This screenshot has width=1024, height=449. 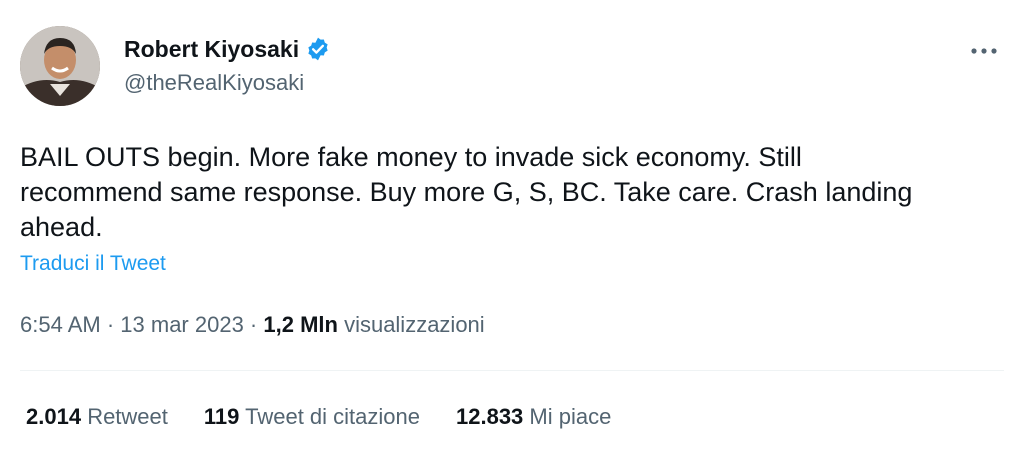 I want to click on likes-stat: 12.833 Mi piace, so click(x=533, y=417).